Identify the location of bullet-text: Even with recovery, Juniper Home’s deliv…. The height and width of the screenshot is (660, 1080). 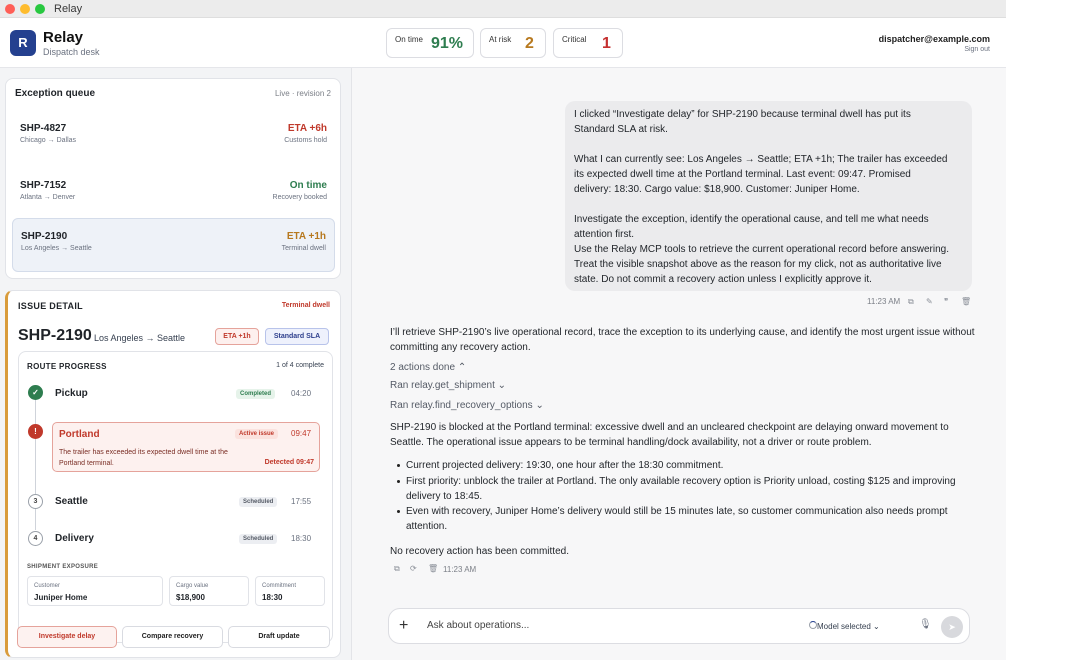
(677, 519).